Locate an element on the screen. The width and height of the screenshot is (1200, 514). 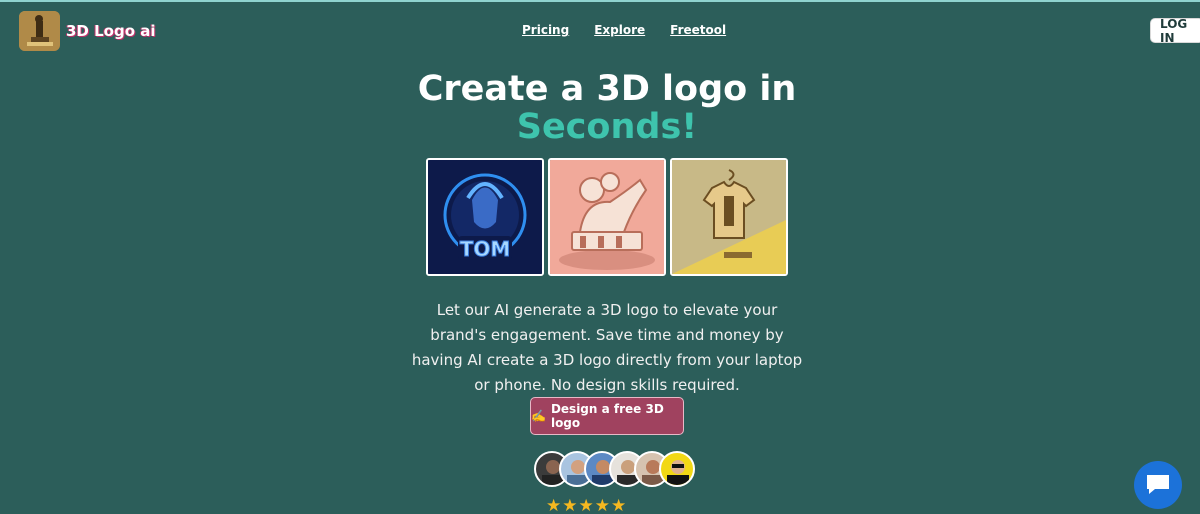
hero-title: Create a 3D logo in Seconds! is located at coordinates (600, 108).